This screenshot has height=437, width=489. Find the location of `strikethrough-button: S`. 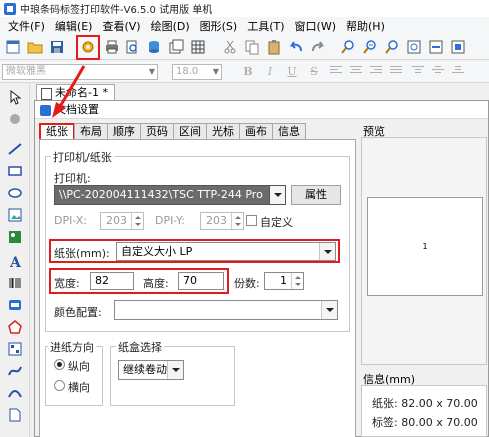

strikethrough-button: S is located at coordinates (314, 72).